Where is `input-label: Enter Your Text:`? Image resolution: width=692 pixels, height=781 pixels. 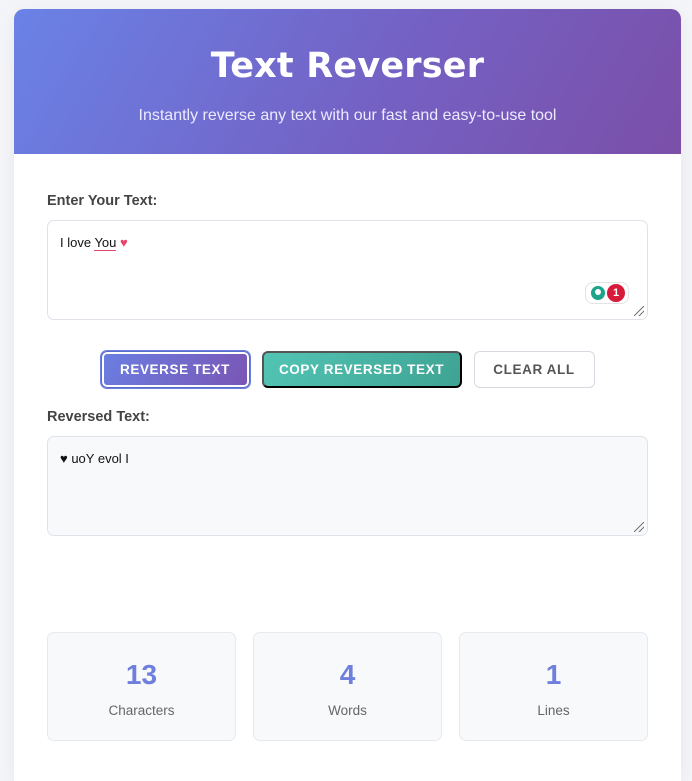
input-label: Enter Your Text: is located at coordinates (102, 201).